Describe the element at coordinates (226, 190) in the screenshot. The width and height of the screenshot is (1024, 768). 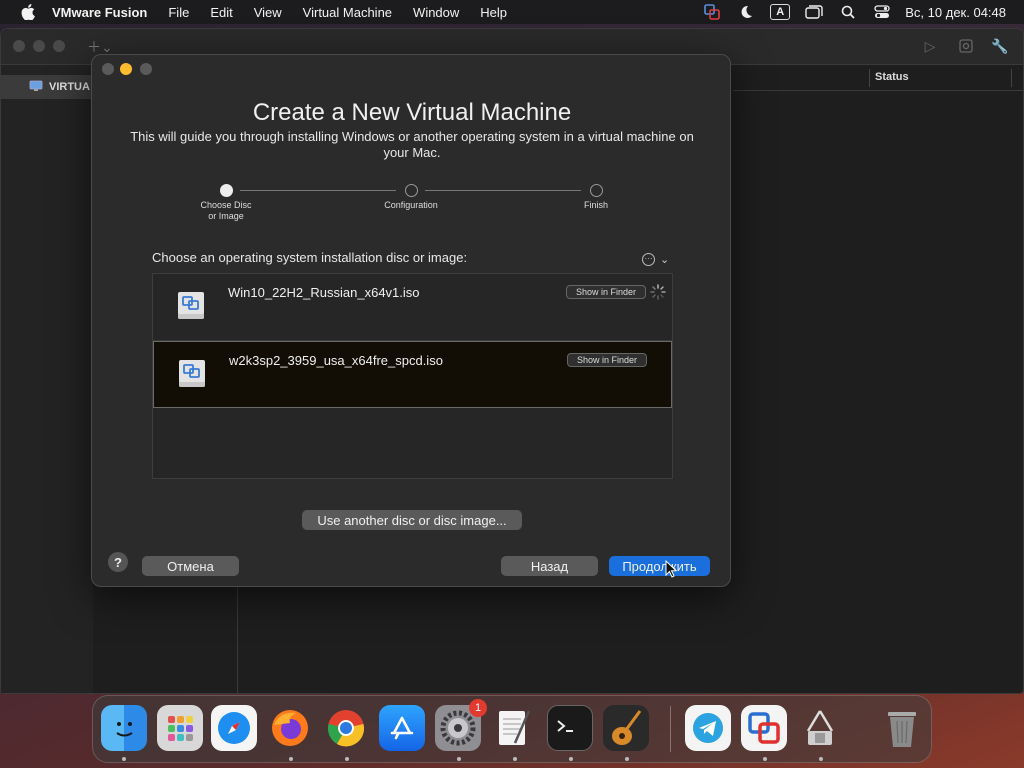
I see `step-dot-choose-disc` at that location.